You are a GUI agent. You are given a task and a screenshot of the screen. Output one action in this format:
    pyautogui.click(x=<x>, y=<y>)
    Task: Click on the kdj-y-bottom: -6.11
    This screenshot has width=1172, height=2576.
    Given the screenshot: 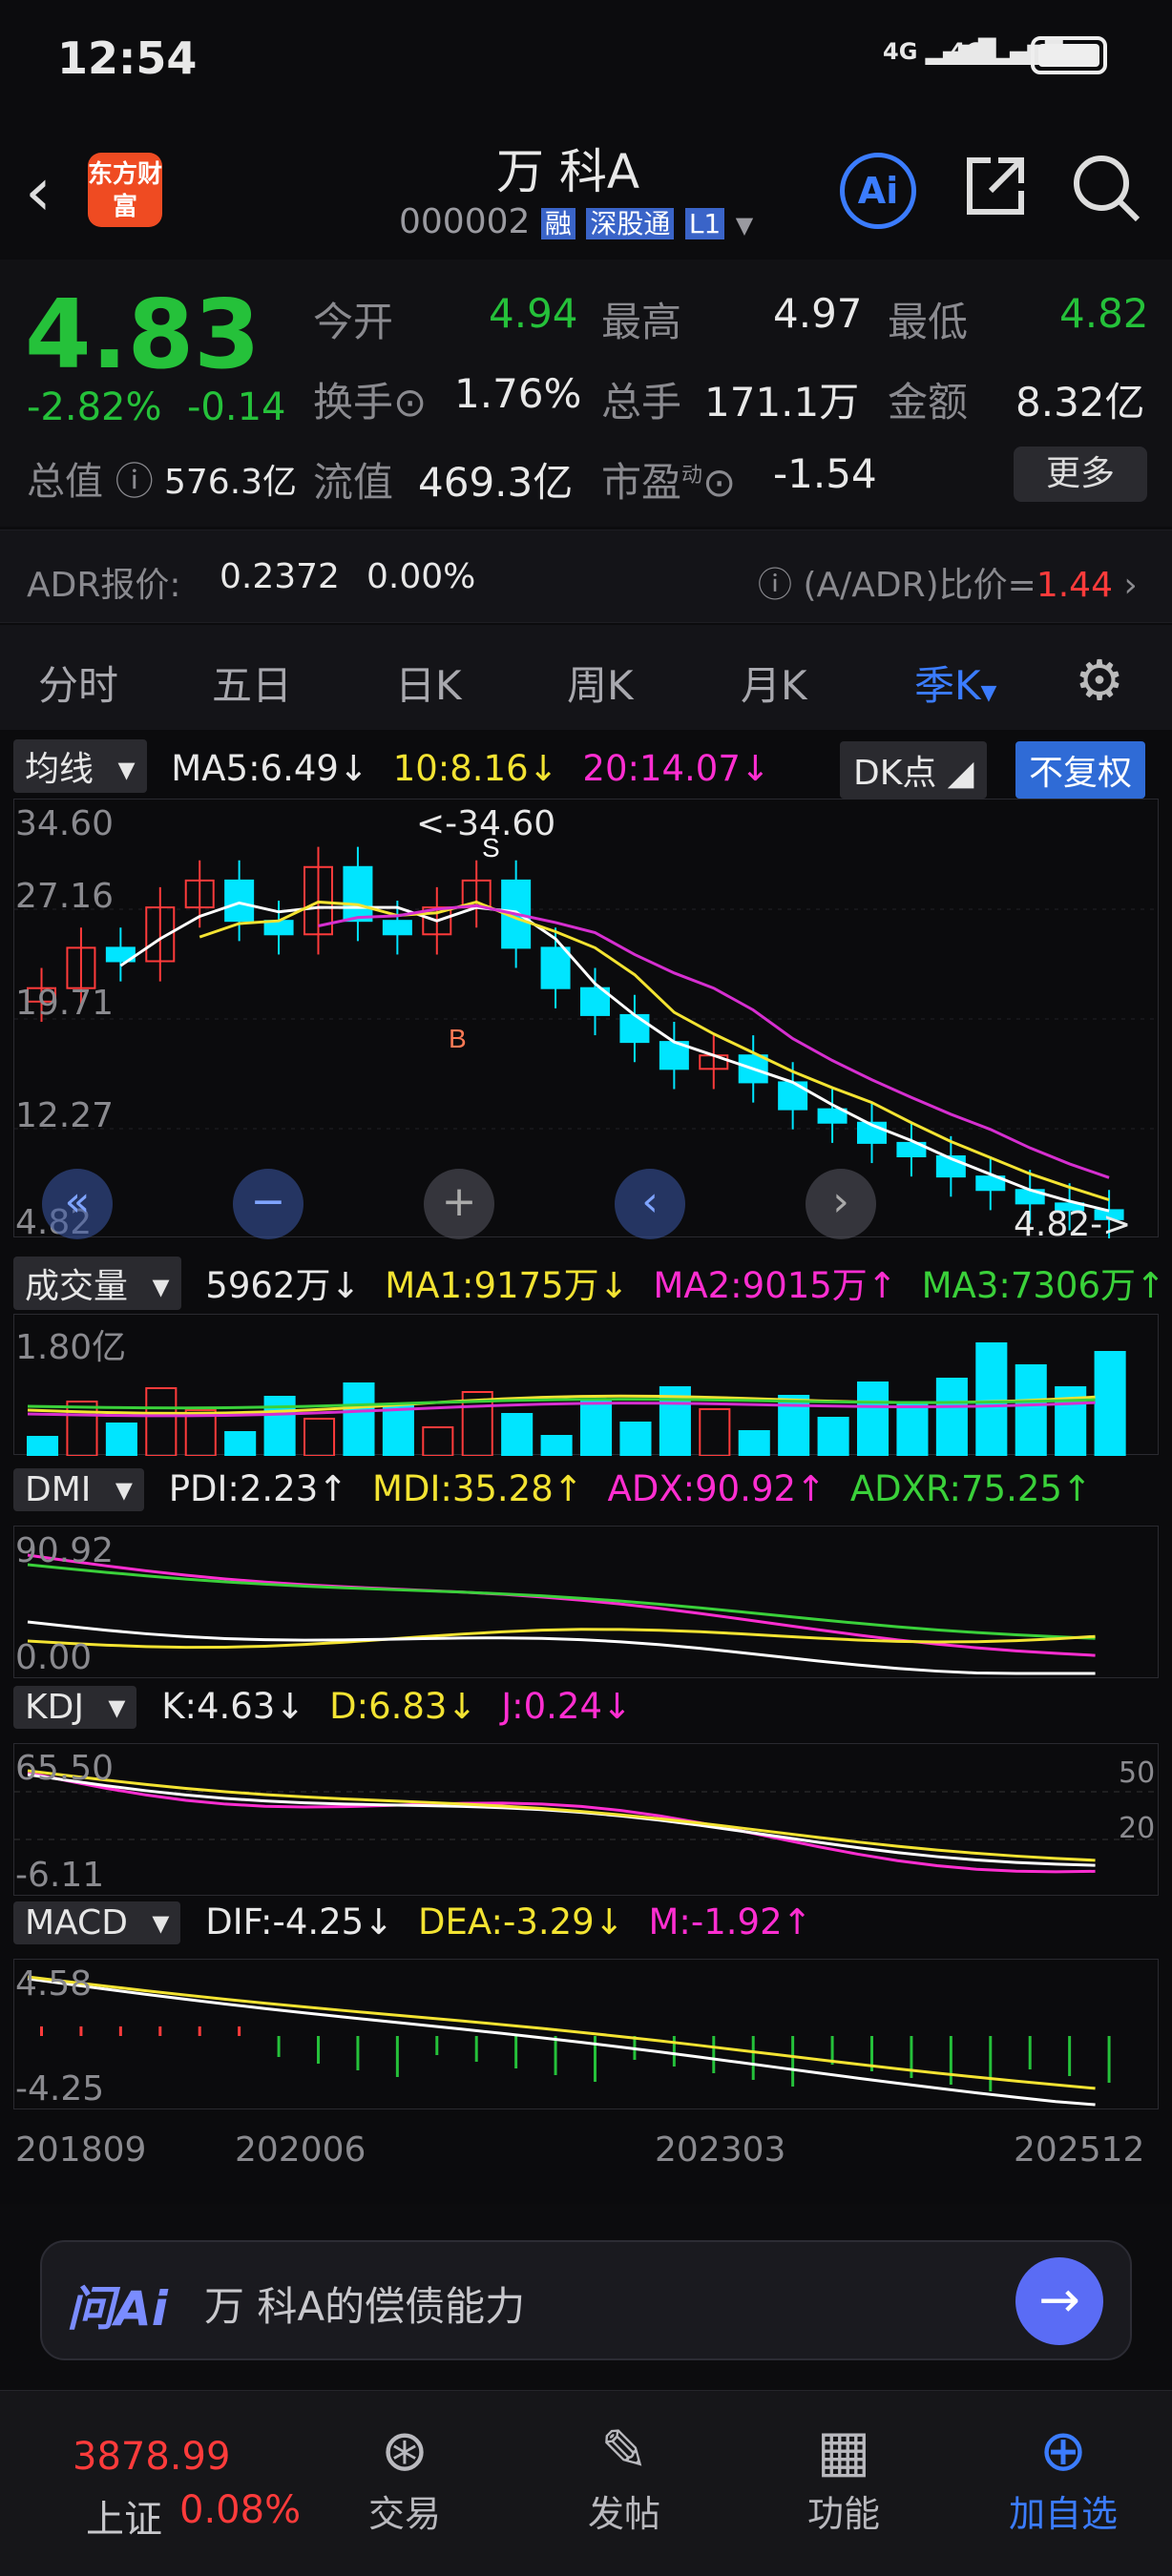 What is the action you would take?
    pyautogui.click(x=60, y=1875)
    